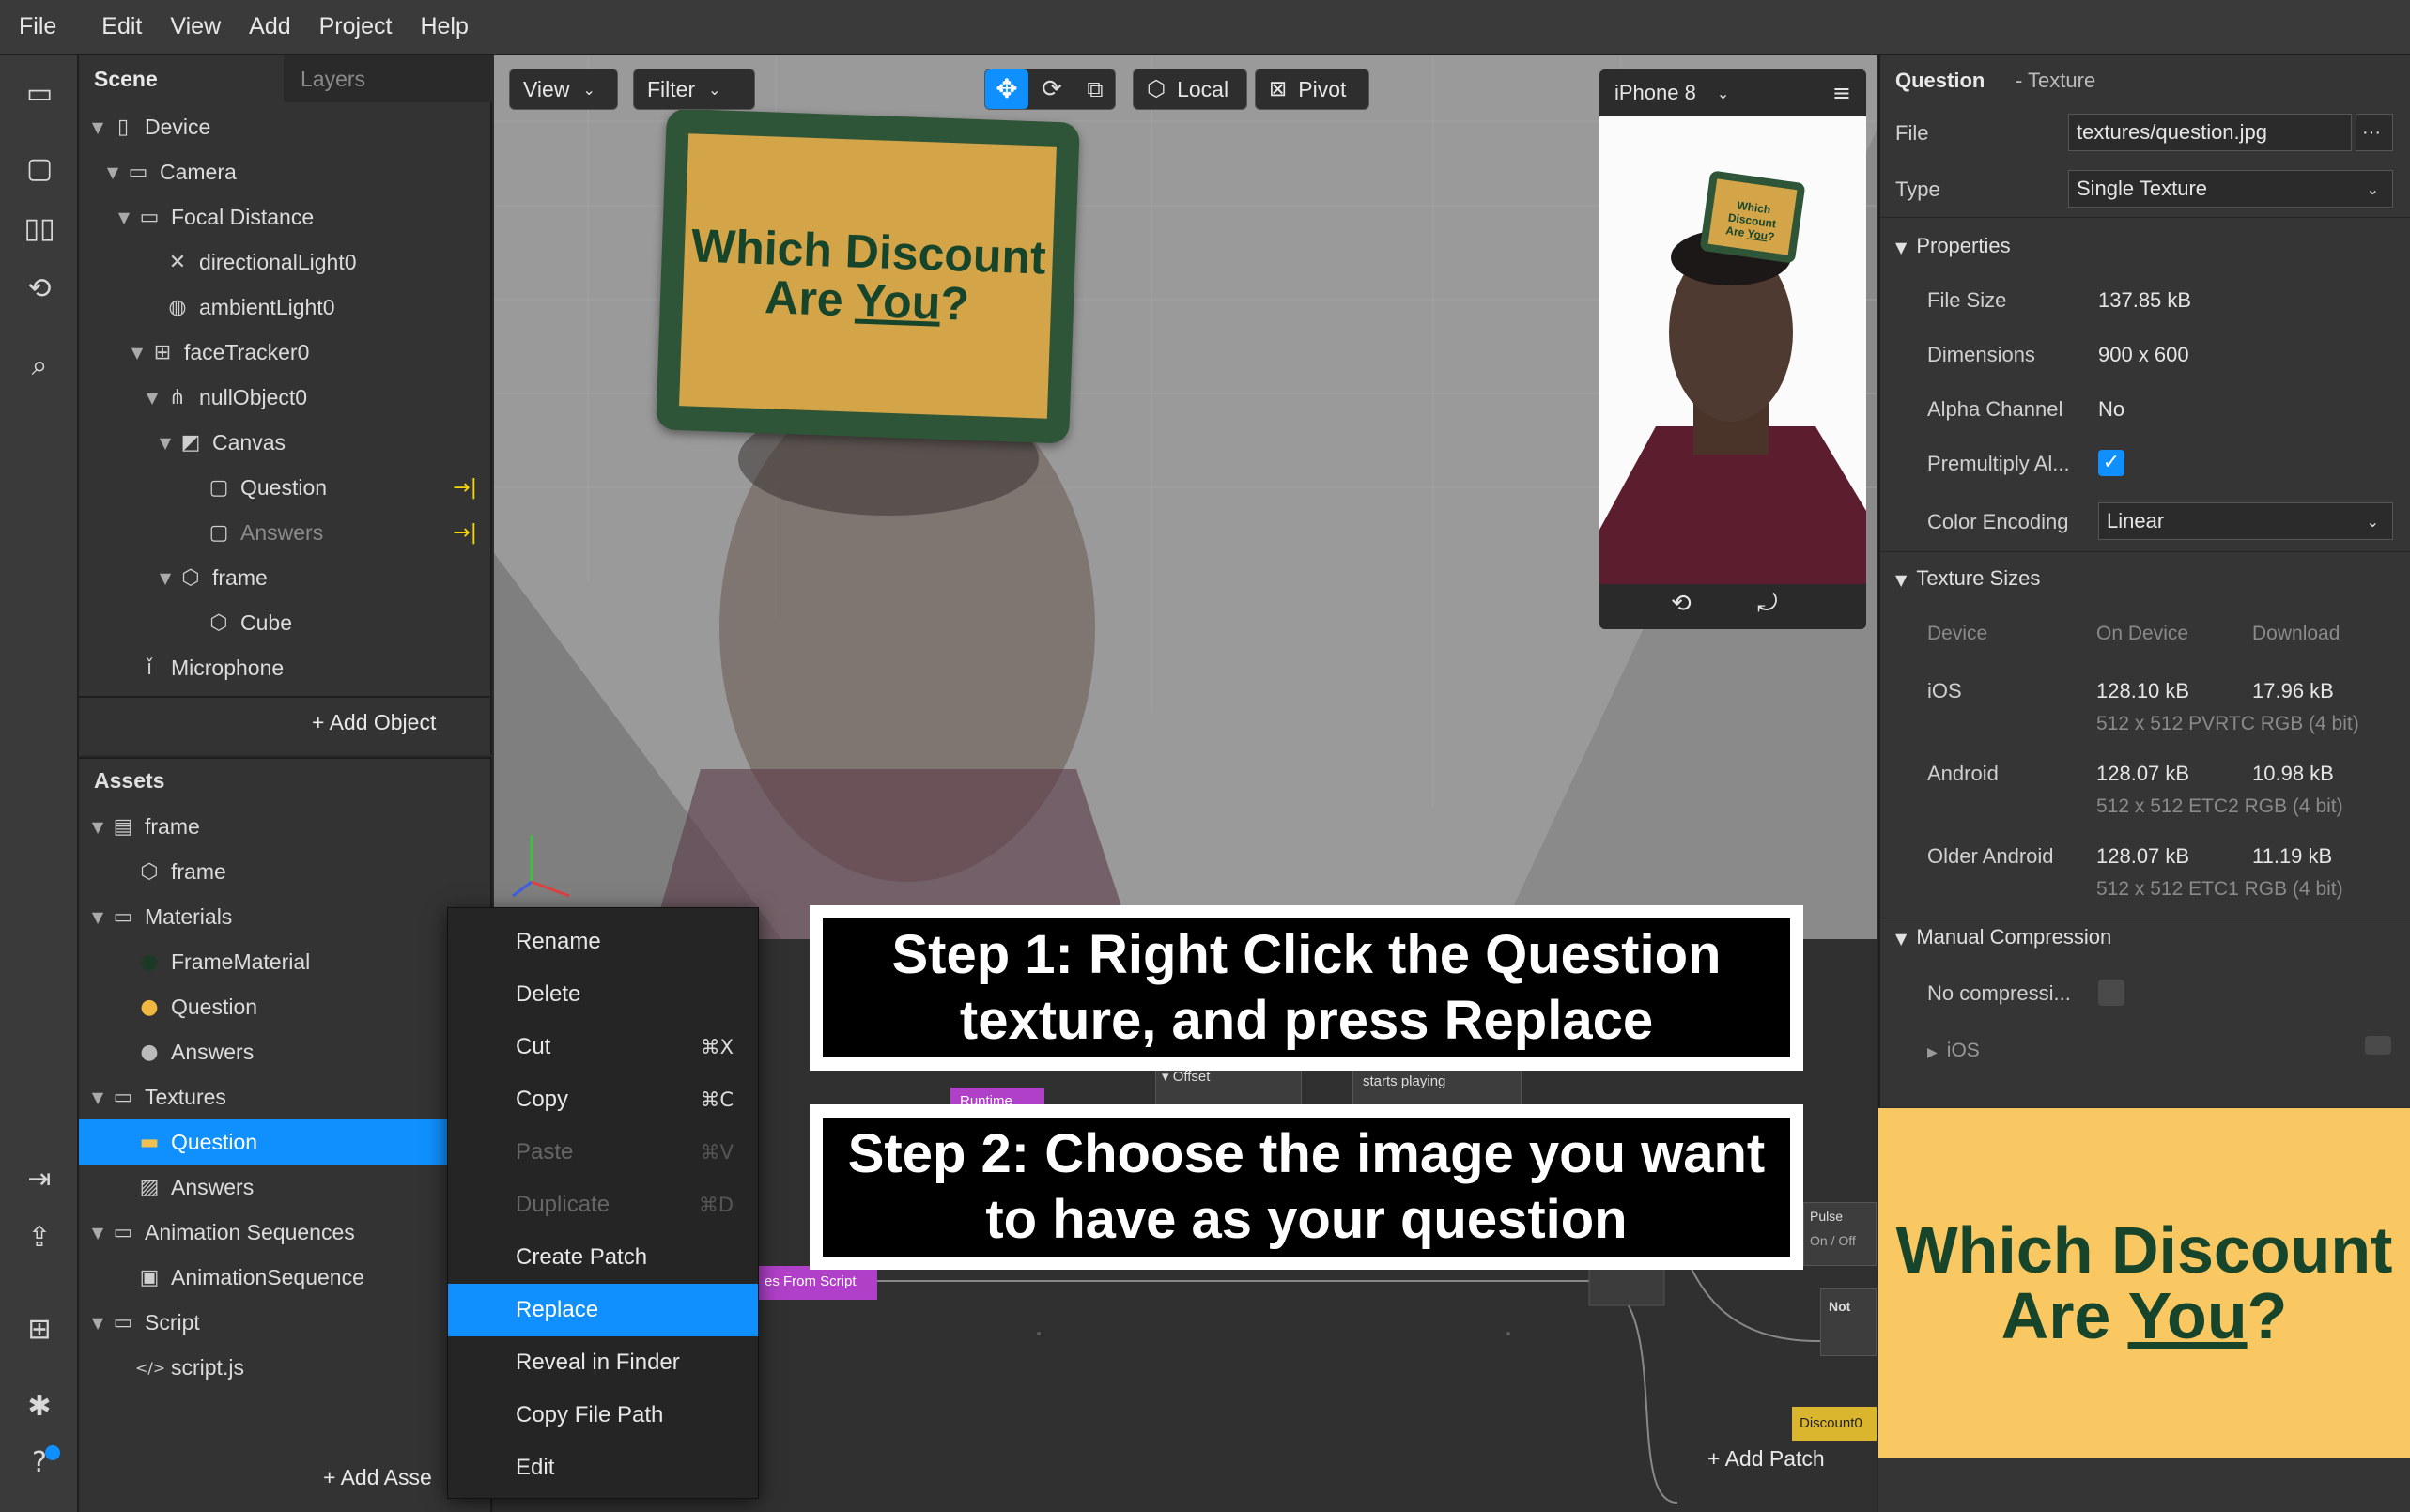  Describe the element at coordinates (1840, 1234) in the screenshot. I see `patch-pulse: Pulse On / Off` at that location.